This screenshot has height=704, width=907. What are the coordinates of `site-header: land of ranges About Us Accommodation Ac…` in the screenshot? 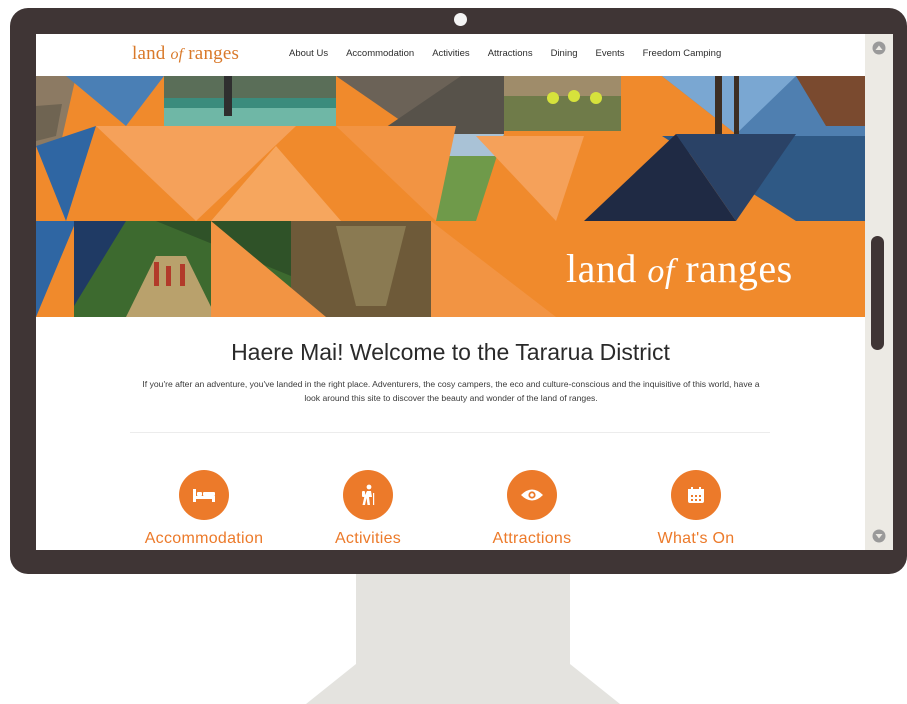 It's located at (450, 55).